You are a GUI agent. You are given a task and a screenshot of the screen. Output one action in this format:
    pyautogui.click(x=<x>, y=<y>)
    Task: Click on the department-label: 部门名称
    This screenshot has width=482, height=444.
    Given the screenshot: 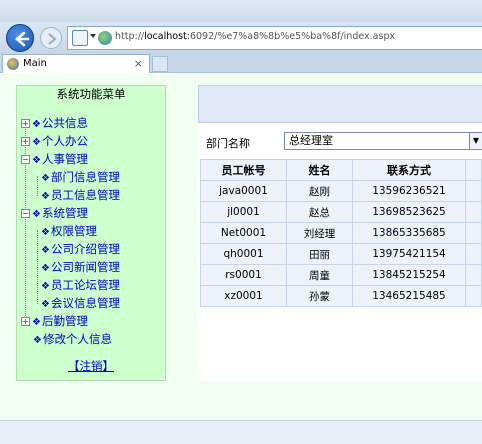 What is the action you would take?
    pyautogui.click(x=228, y=143)
    